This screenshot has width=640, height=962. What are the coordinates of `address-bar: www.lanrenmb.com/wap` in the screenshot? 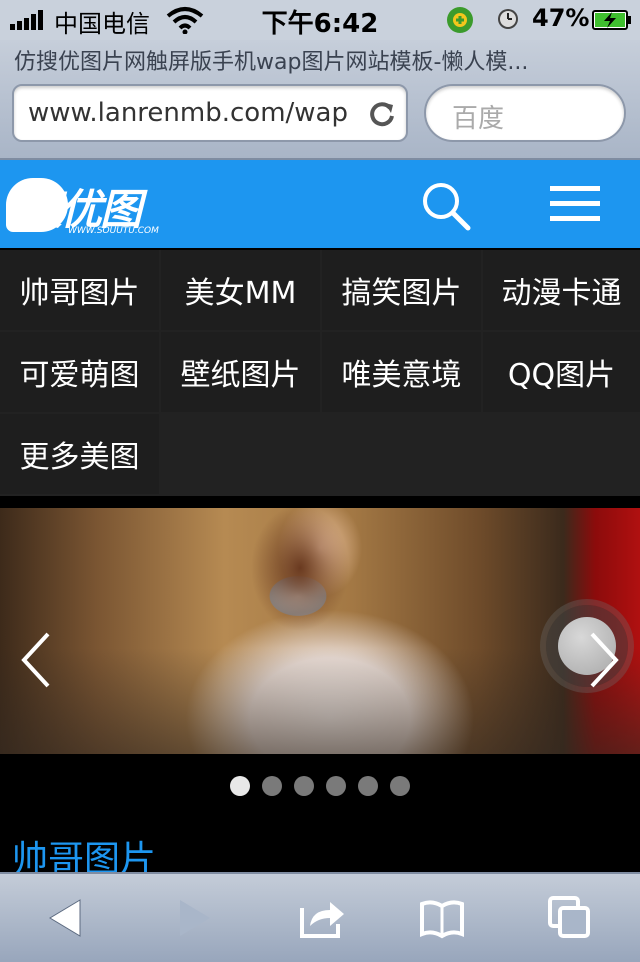 It's located at (210, 113).